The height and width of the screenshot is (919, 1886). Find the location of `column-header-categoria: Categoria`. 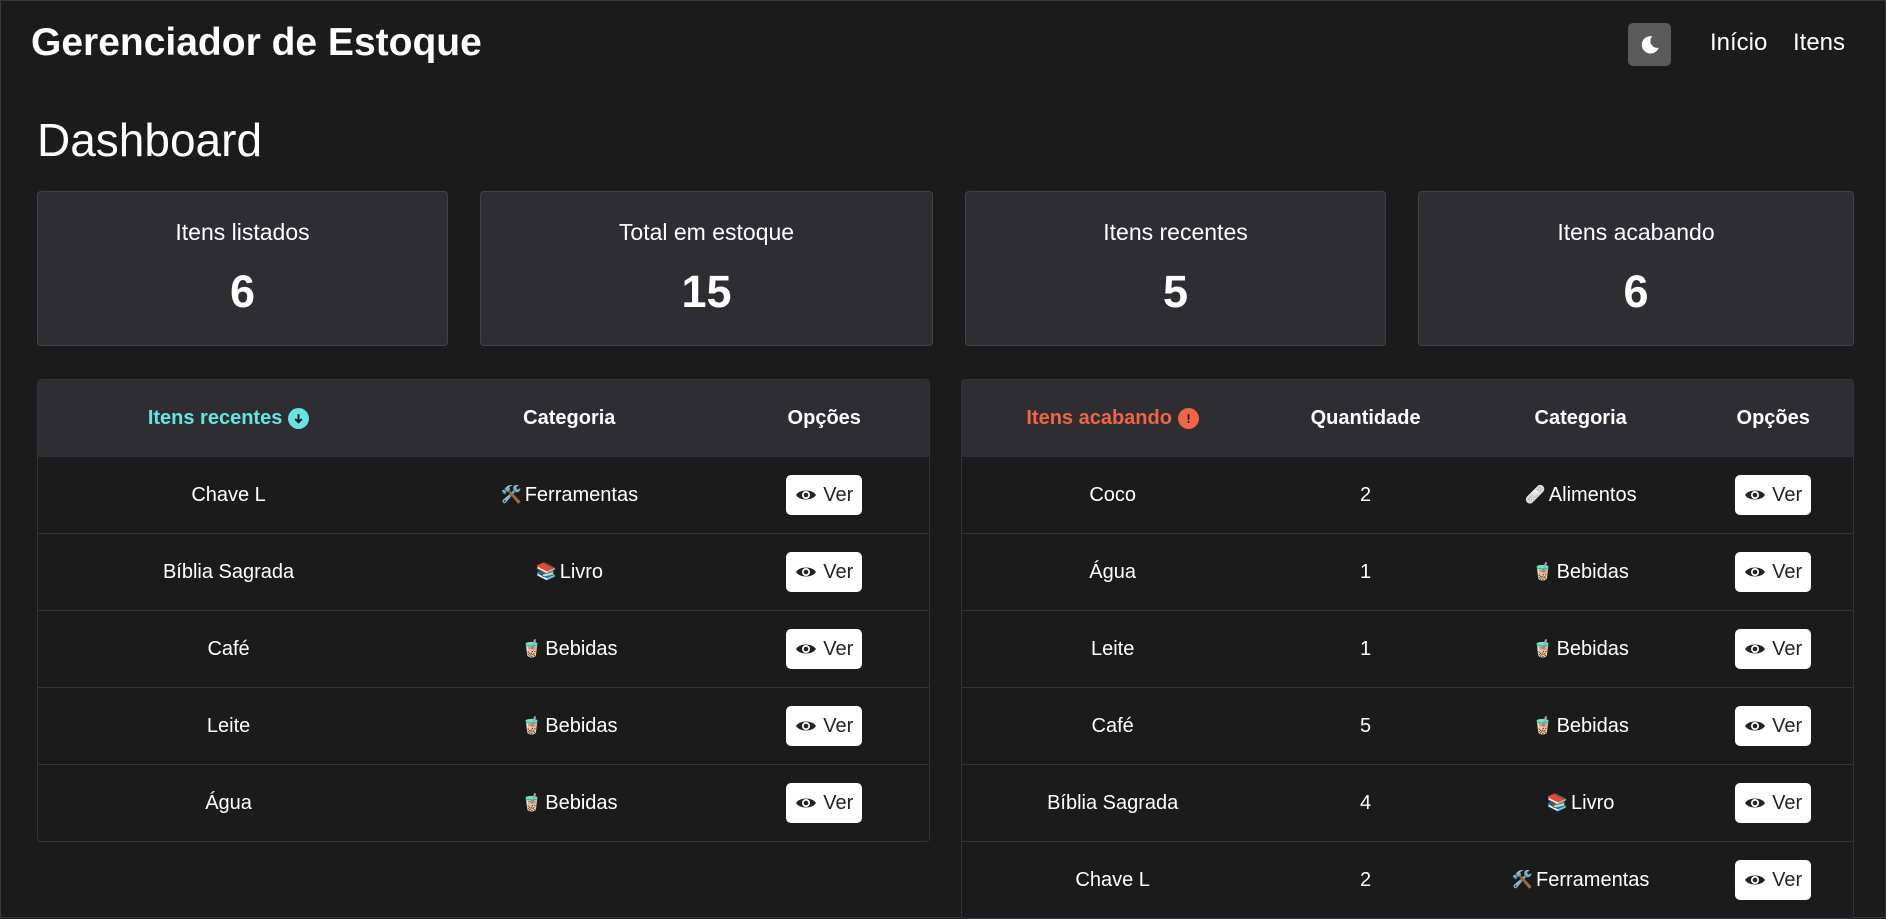

column-header-categoria: Categoria is located at coordinates (569, 418).